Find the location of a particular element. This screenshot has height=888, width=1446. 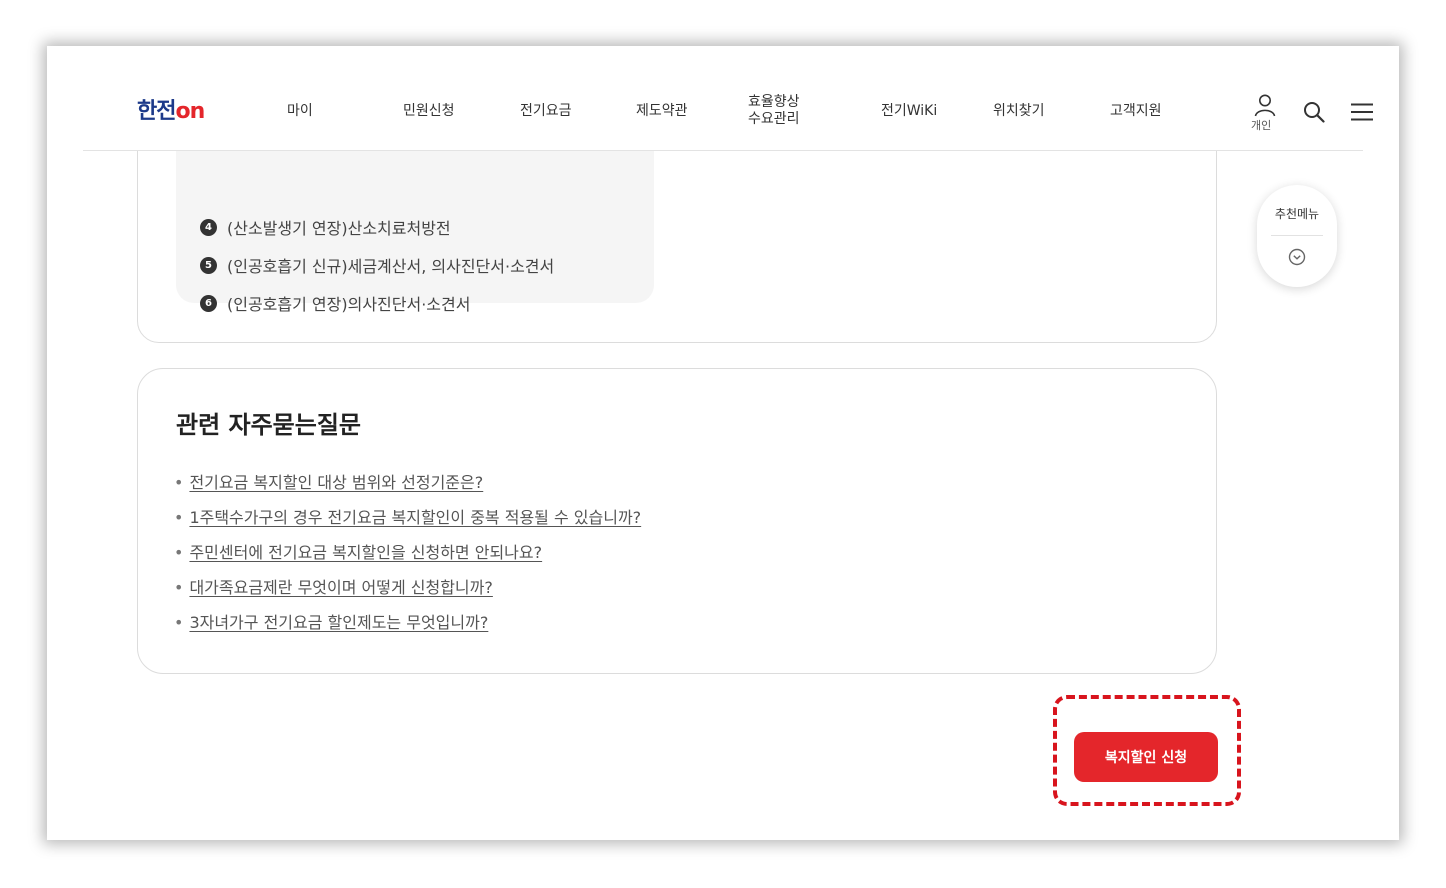

list-item: 5 (인공호흡기 신규)세금계산서, 의사진단서·소견서 is located at coordinates (377, 265).